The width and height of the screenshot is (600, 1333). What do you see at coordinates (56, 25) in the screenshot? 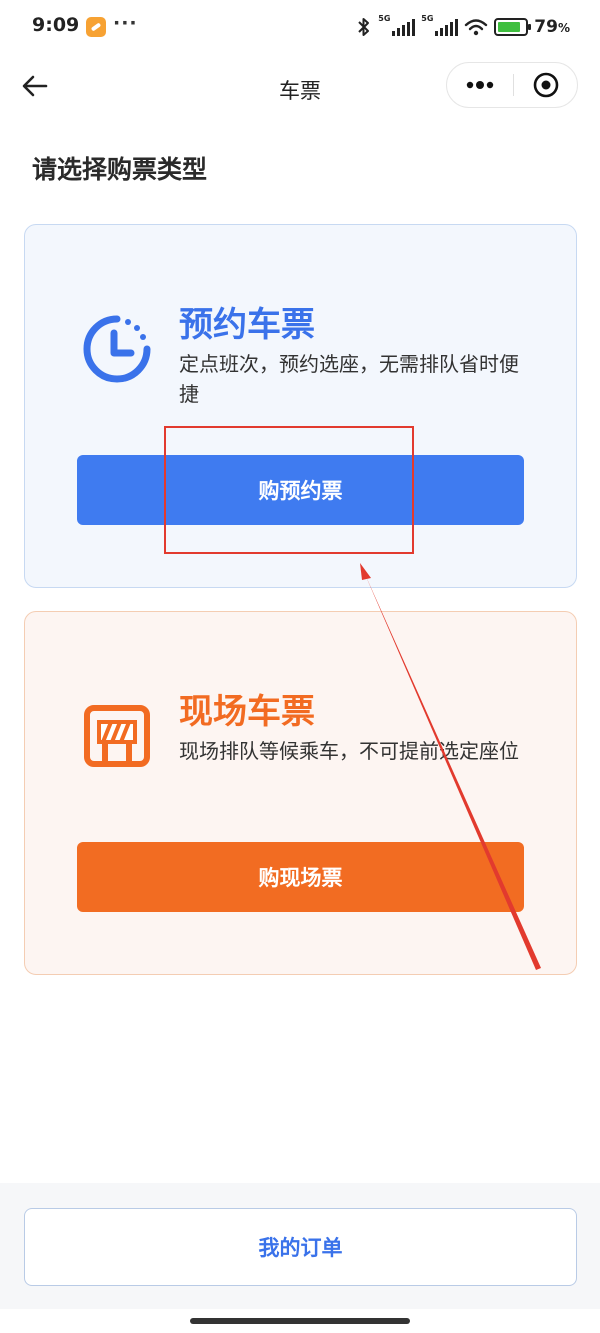
I see `status-time: 9:09` at bounding box center [56, 25].